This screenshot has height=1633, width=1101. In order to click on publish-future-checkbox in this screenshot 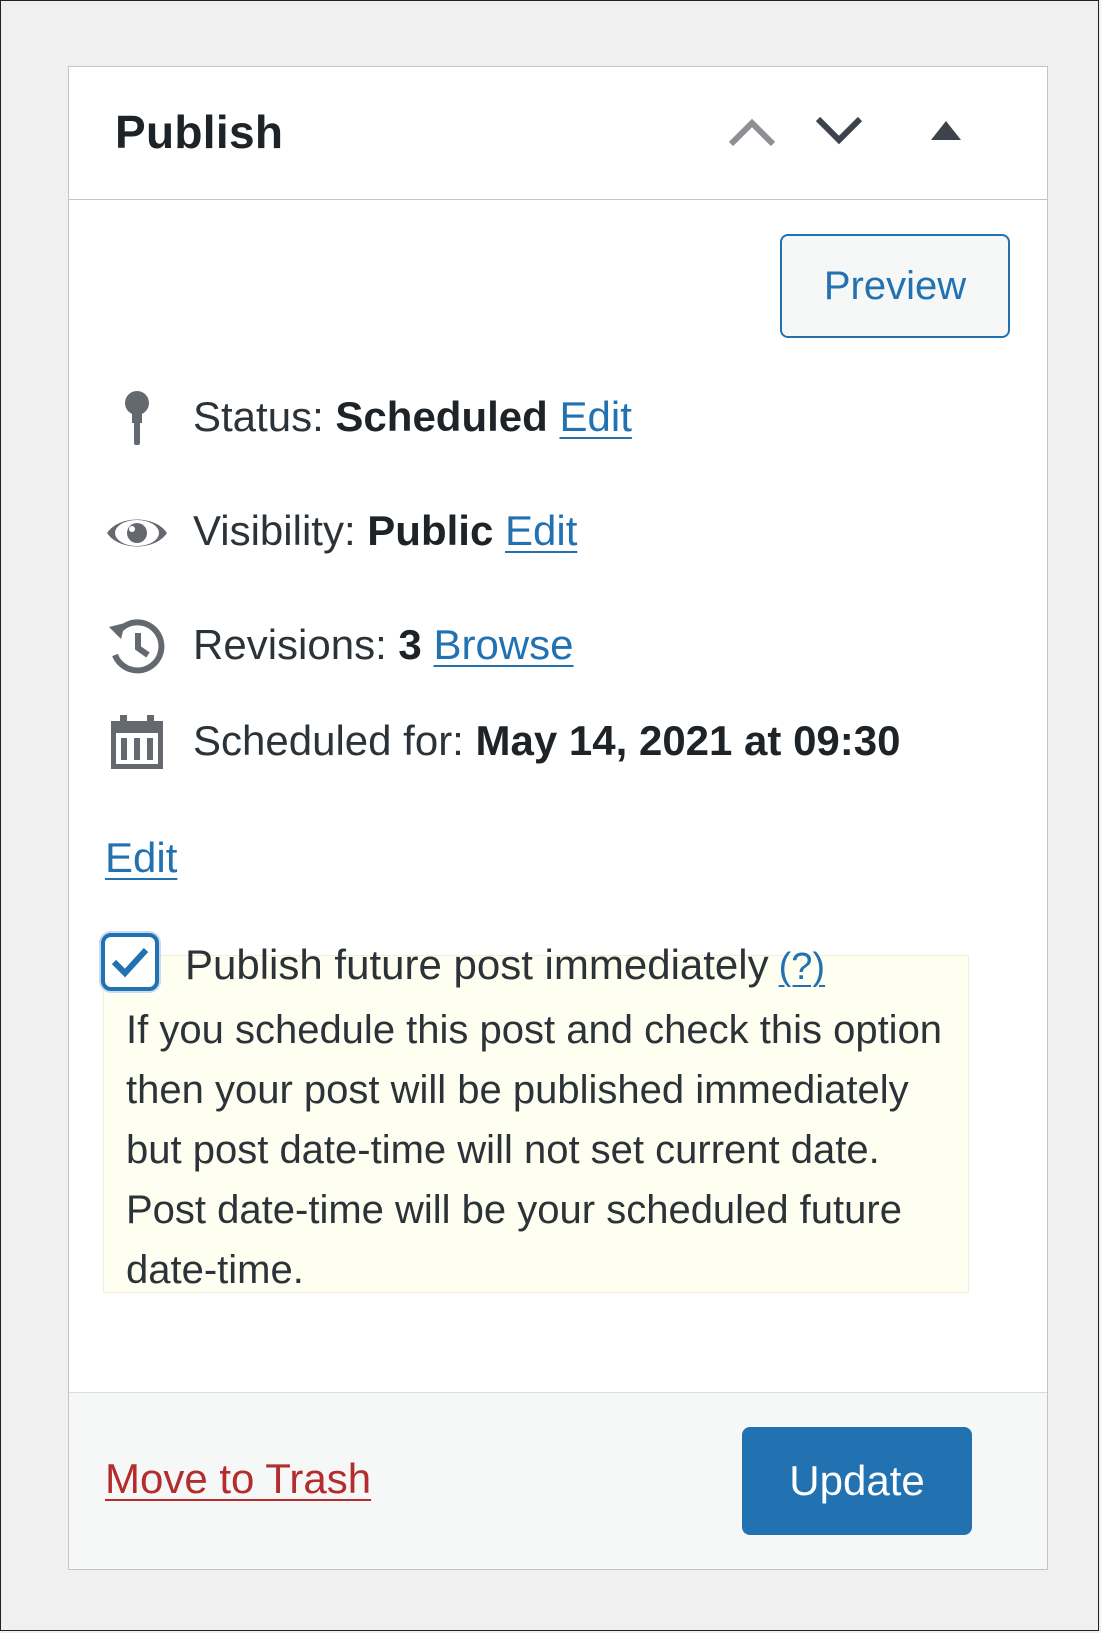, I will do `click(130, 962)`.